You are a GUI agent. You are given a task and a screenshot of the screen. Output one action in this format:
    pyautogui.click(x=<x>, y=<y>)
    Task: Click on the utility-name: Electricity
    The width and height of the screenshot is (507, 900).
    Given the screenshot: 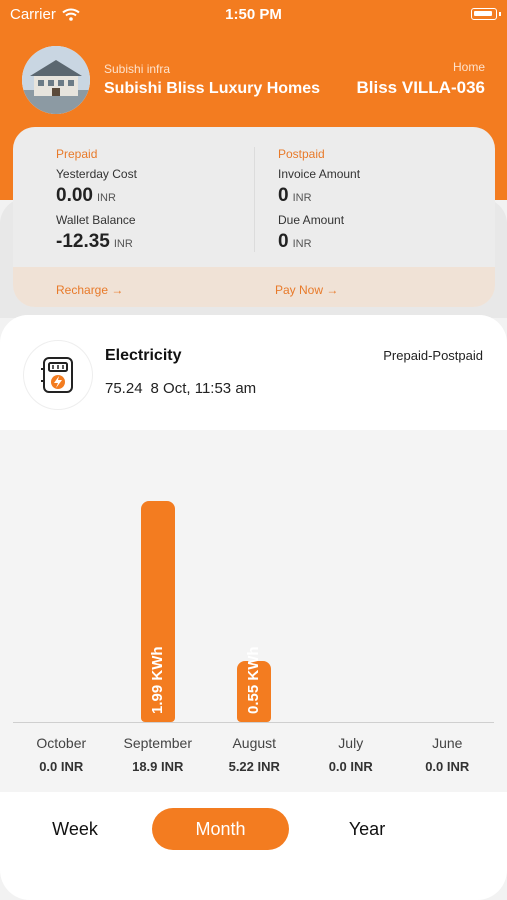 What is the action you would take?
    pyautogui.click(x=143, y=355)
    